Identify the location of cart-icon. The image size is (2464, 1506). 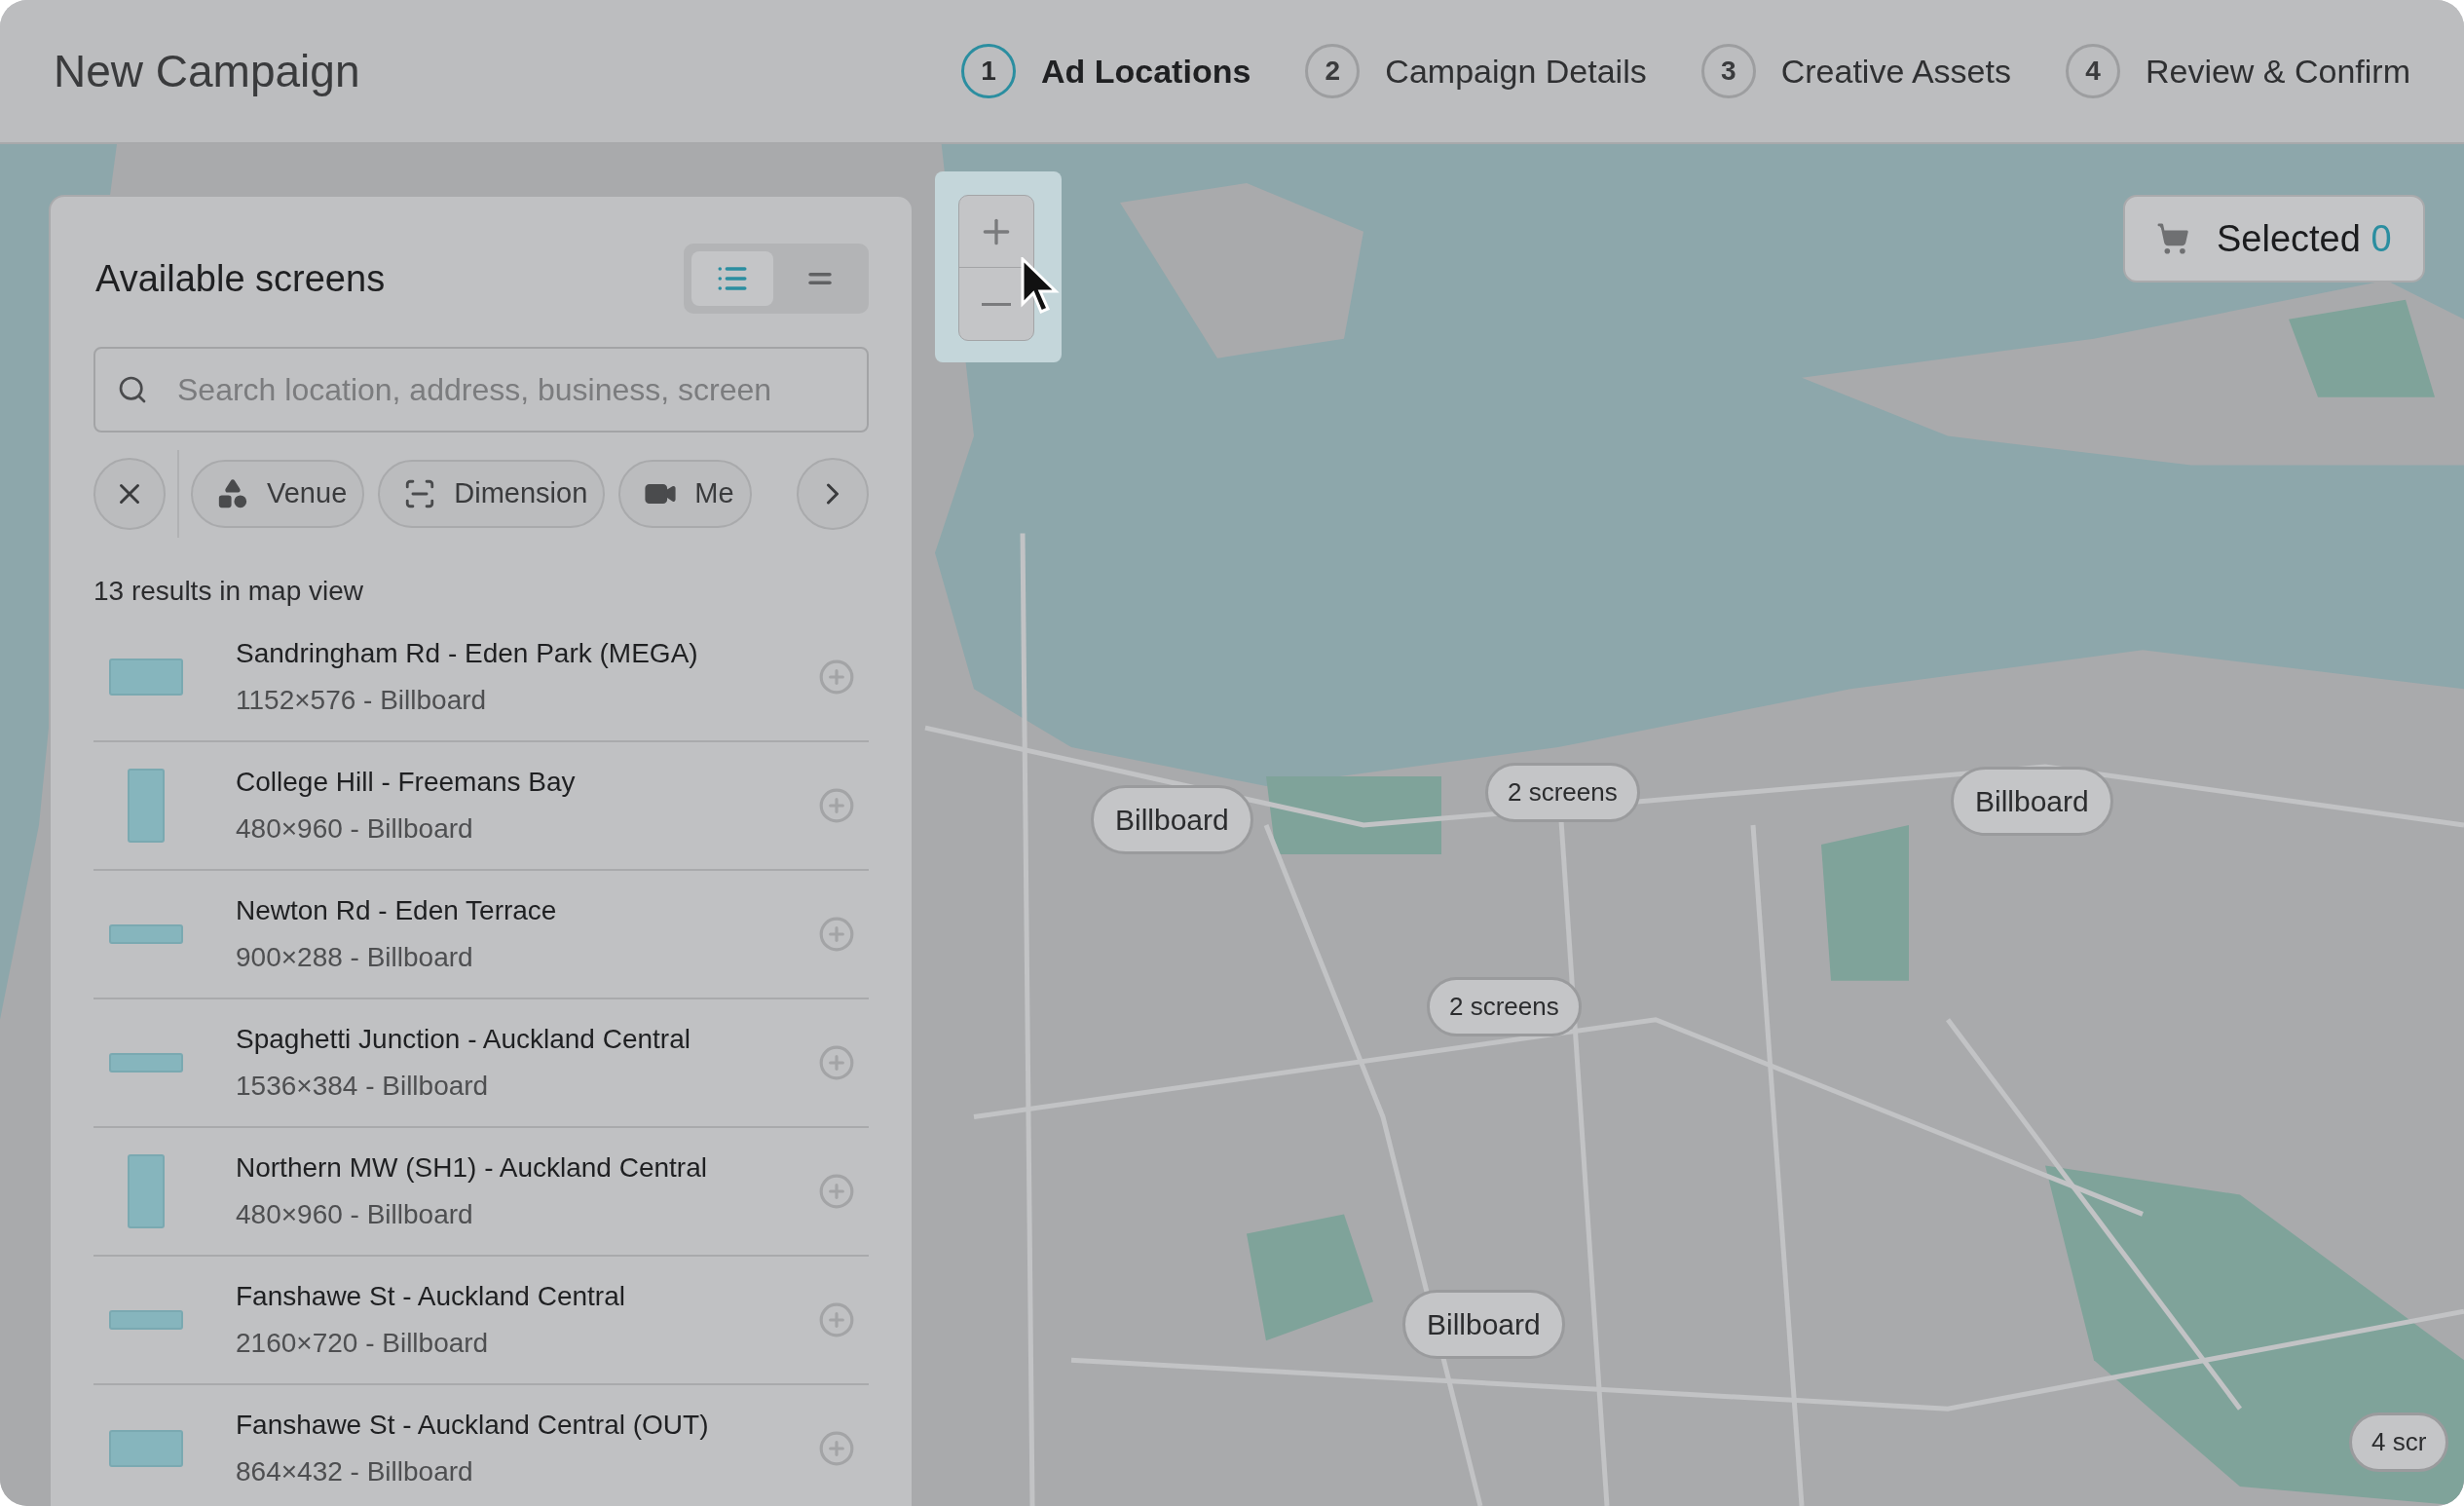
(2172, 238).